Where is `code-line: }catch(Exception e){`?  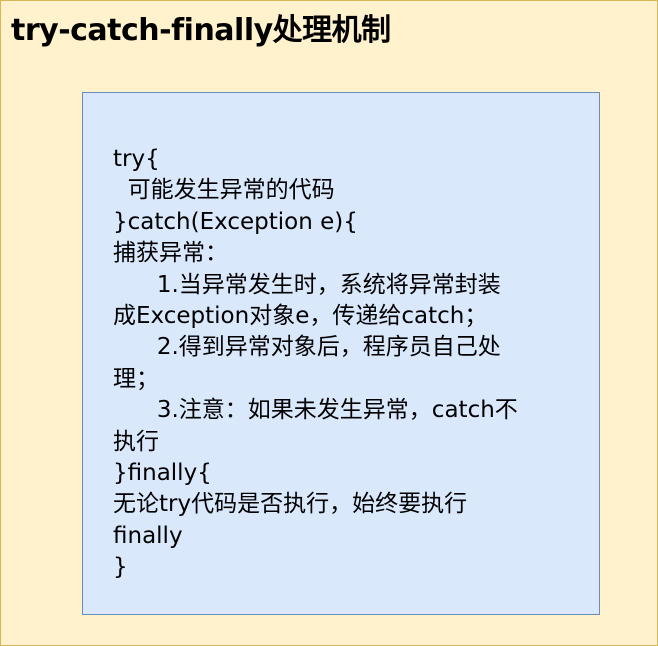
code-line: }catch(Exception e){ is located at coordinates (235, 221).